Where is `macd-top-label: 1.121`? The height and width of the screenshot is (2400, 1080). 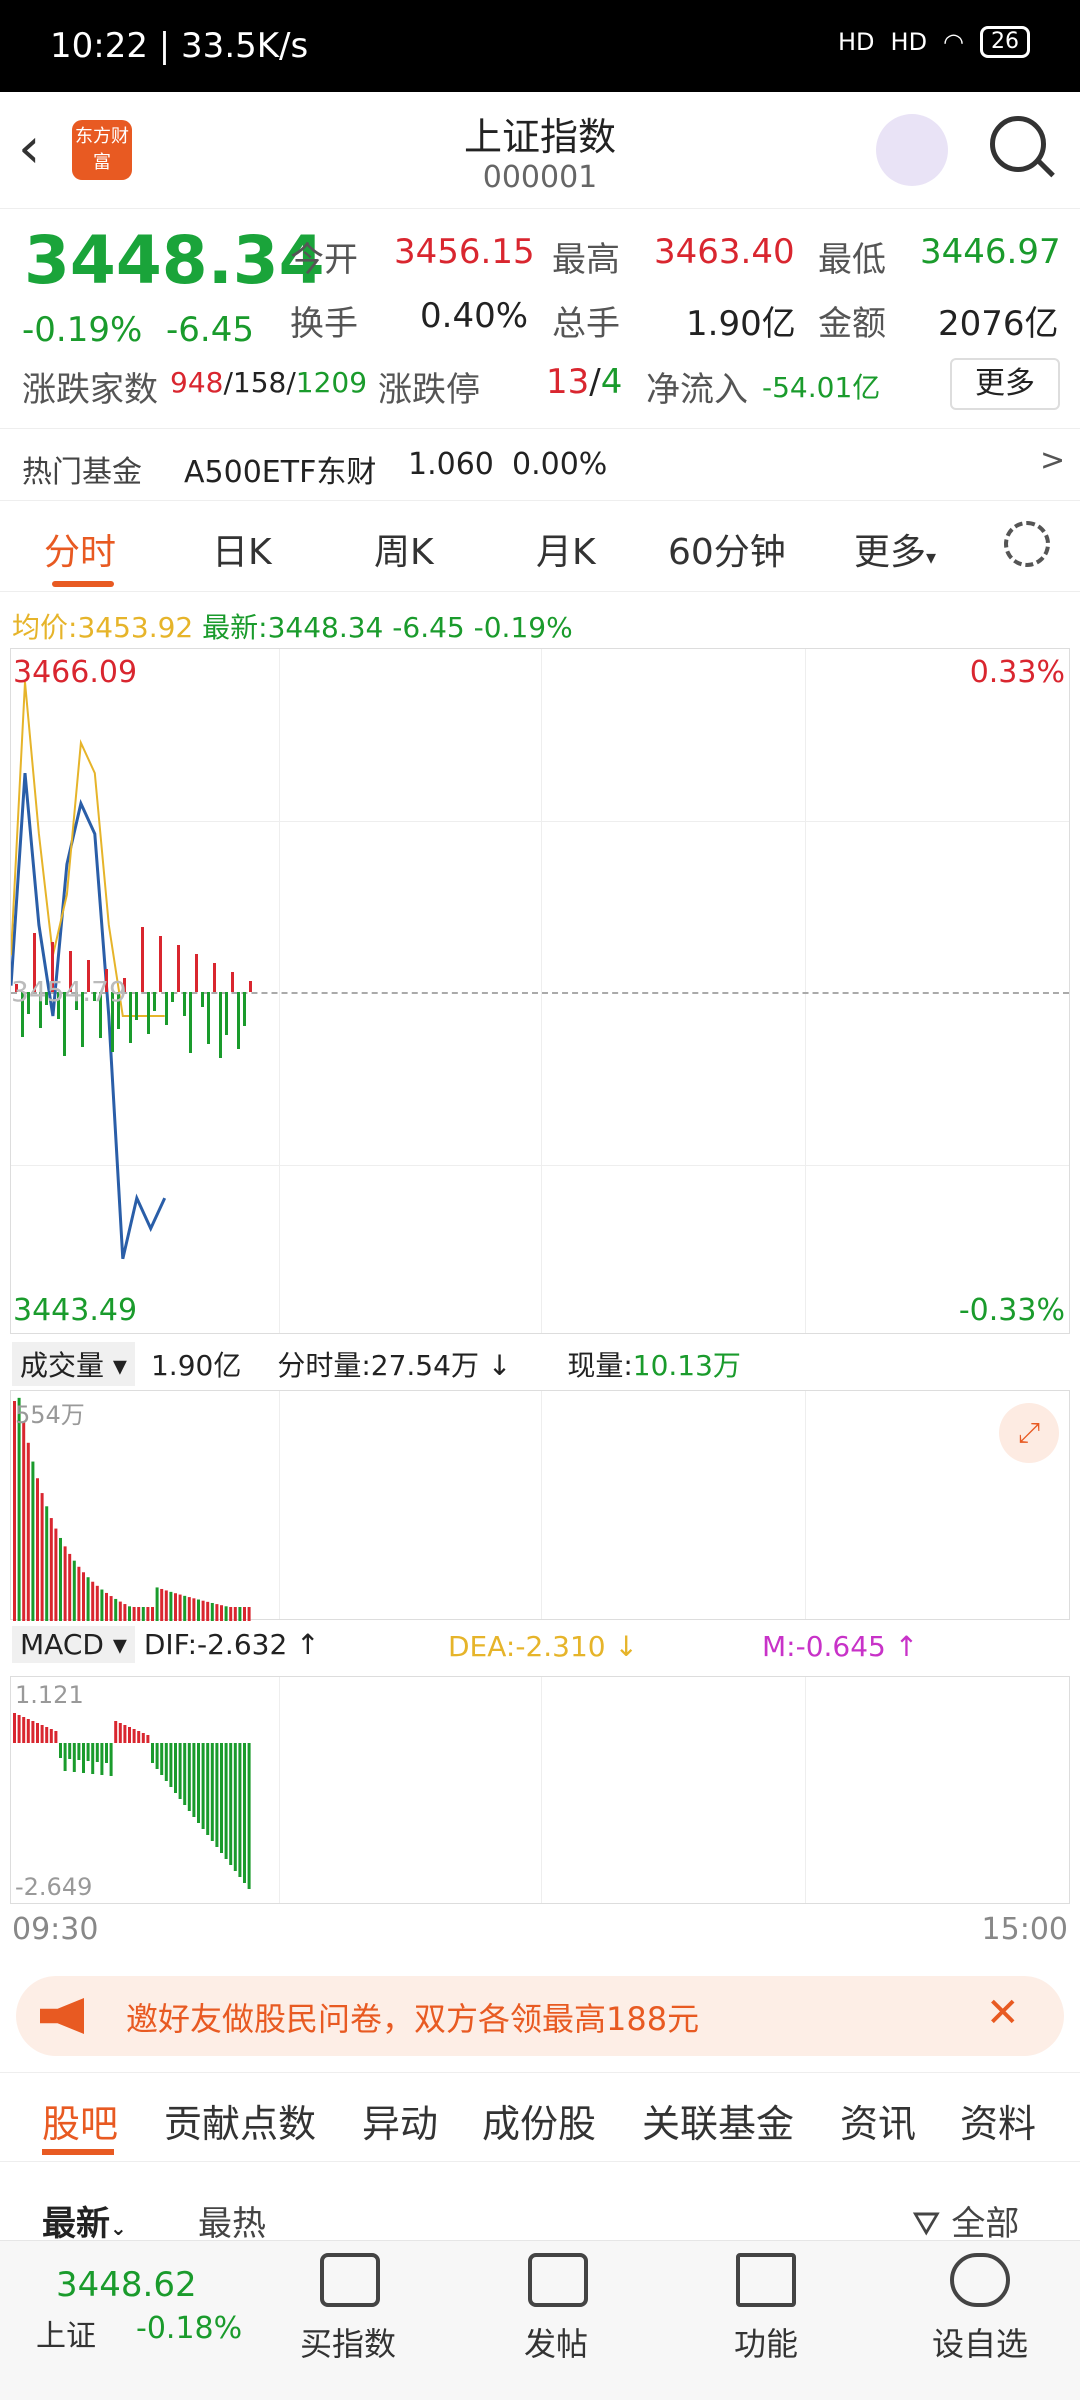 macd-top-label: 1.121 is located at coordinates (49, 1695).